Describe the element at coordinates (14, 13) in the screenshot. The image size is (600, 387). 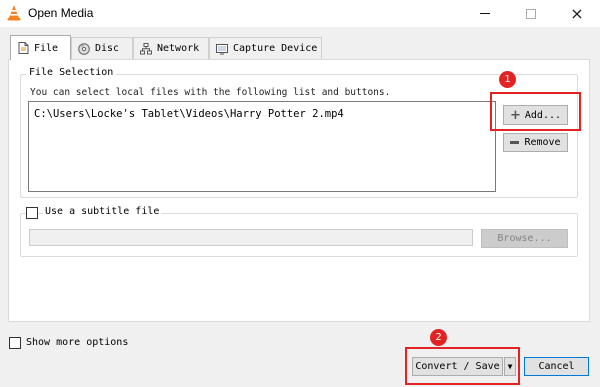
I see `vlc-cone-icon` at that location.